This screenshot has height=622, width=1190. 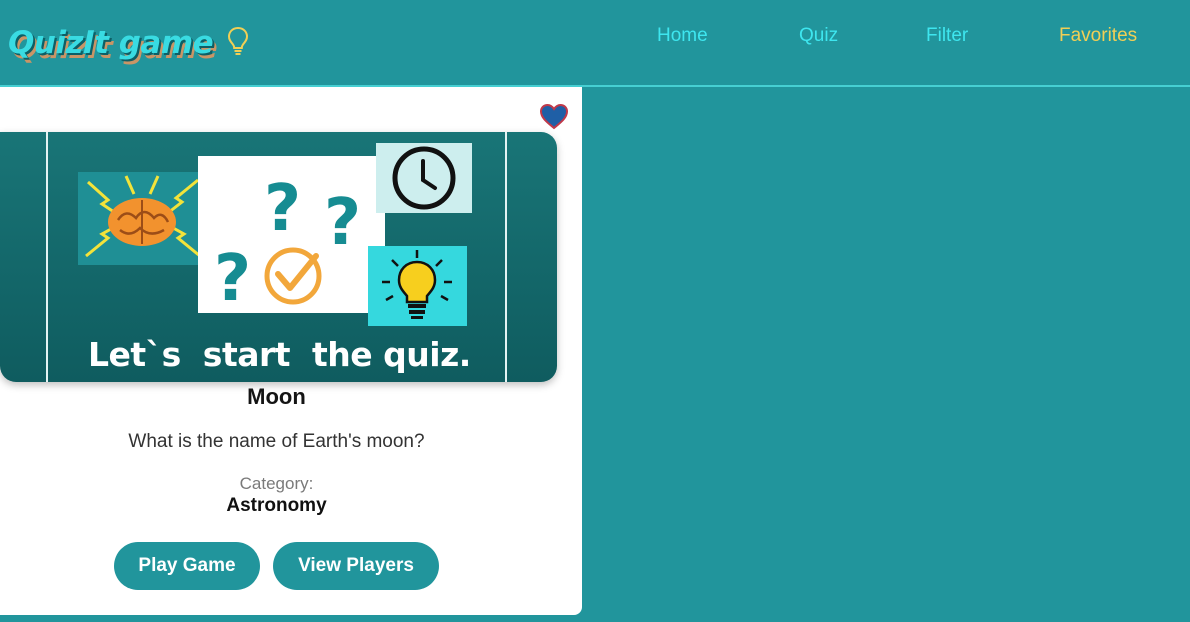 I want to click on brand-logo: QuizIt game, so click(x=128, y=43).